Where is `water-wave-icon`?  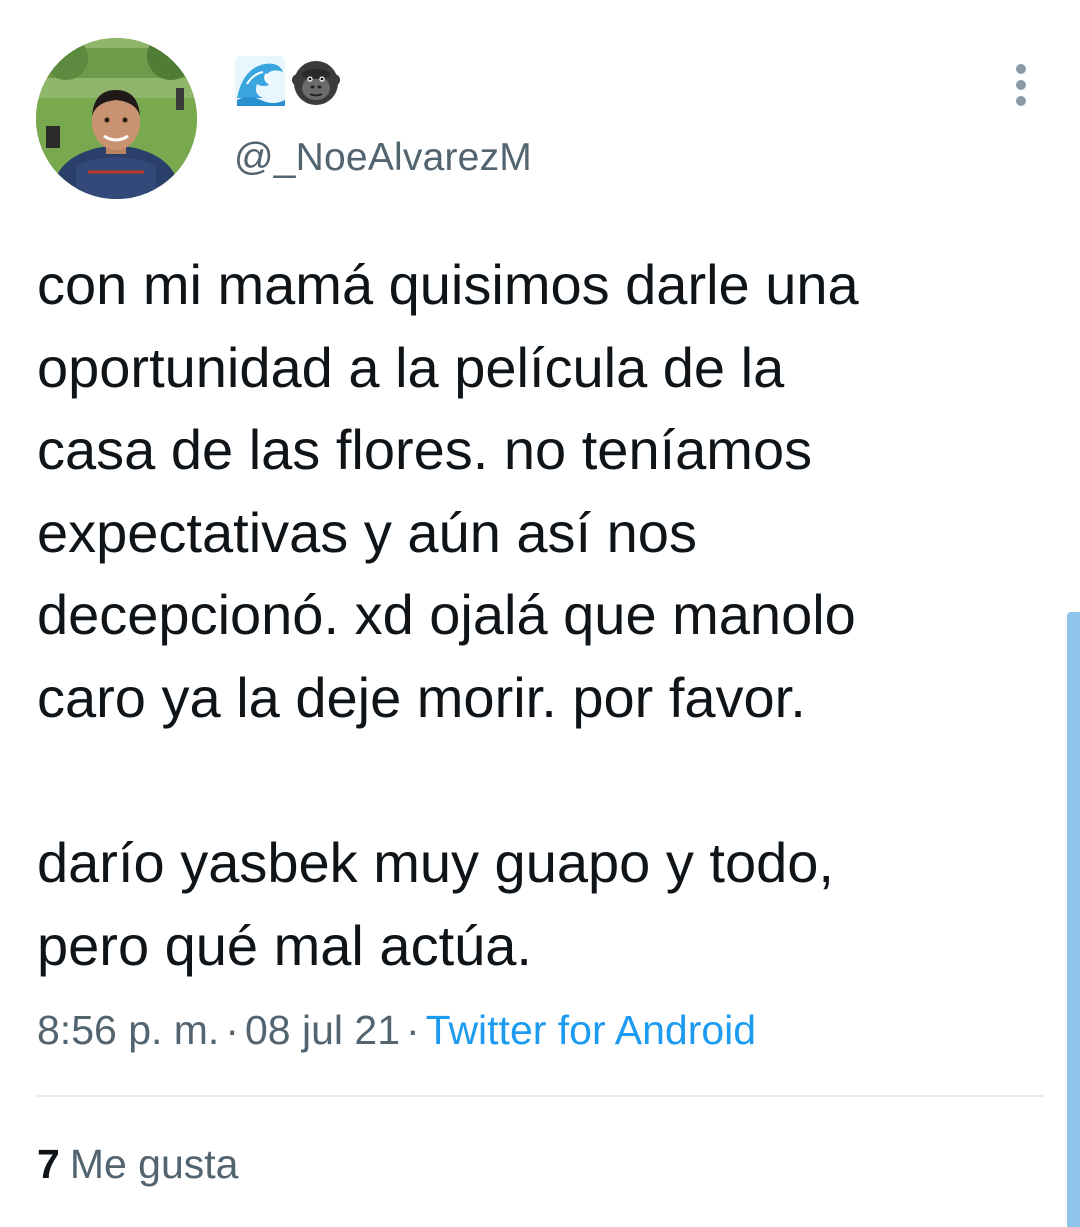
water-wave-icon is located at coordinates (260, 81).